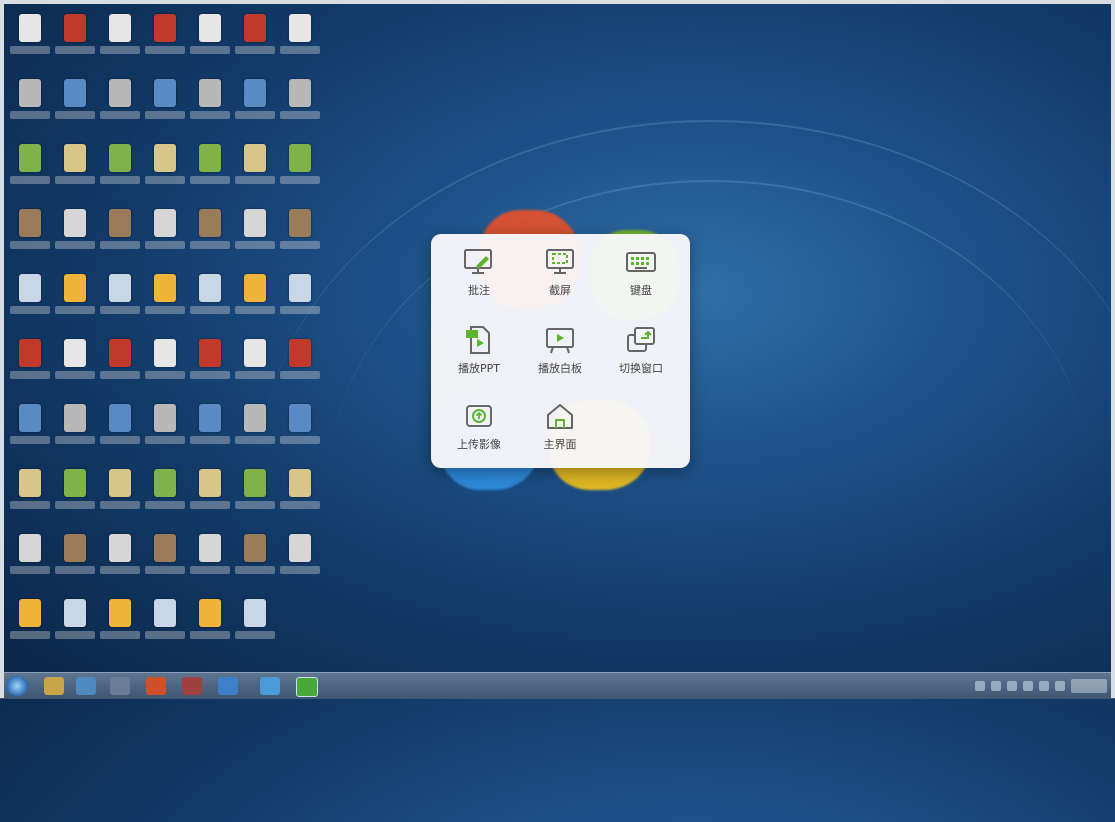 The width and height of the screenshot is (1115, 822). Describe the element at coordinates (641, 277) in the screenshot. I see `keyboard-button: 键盘` at that location.